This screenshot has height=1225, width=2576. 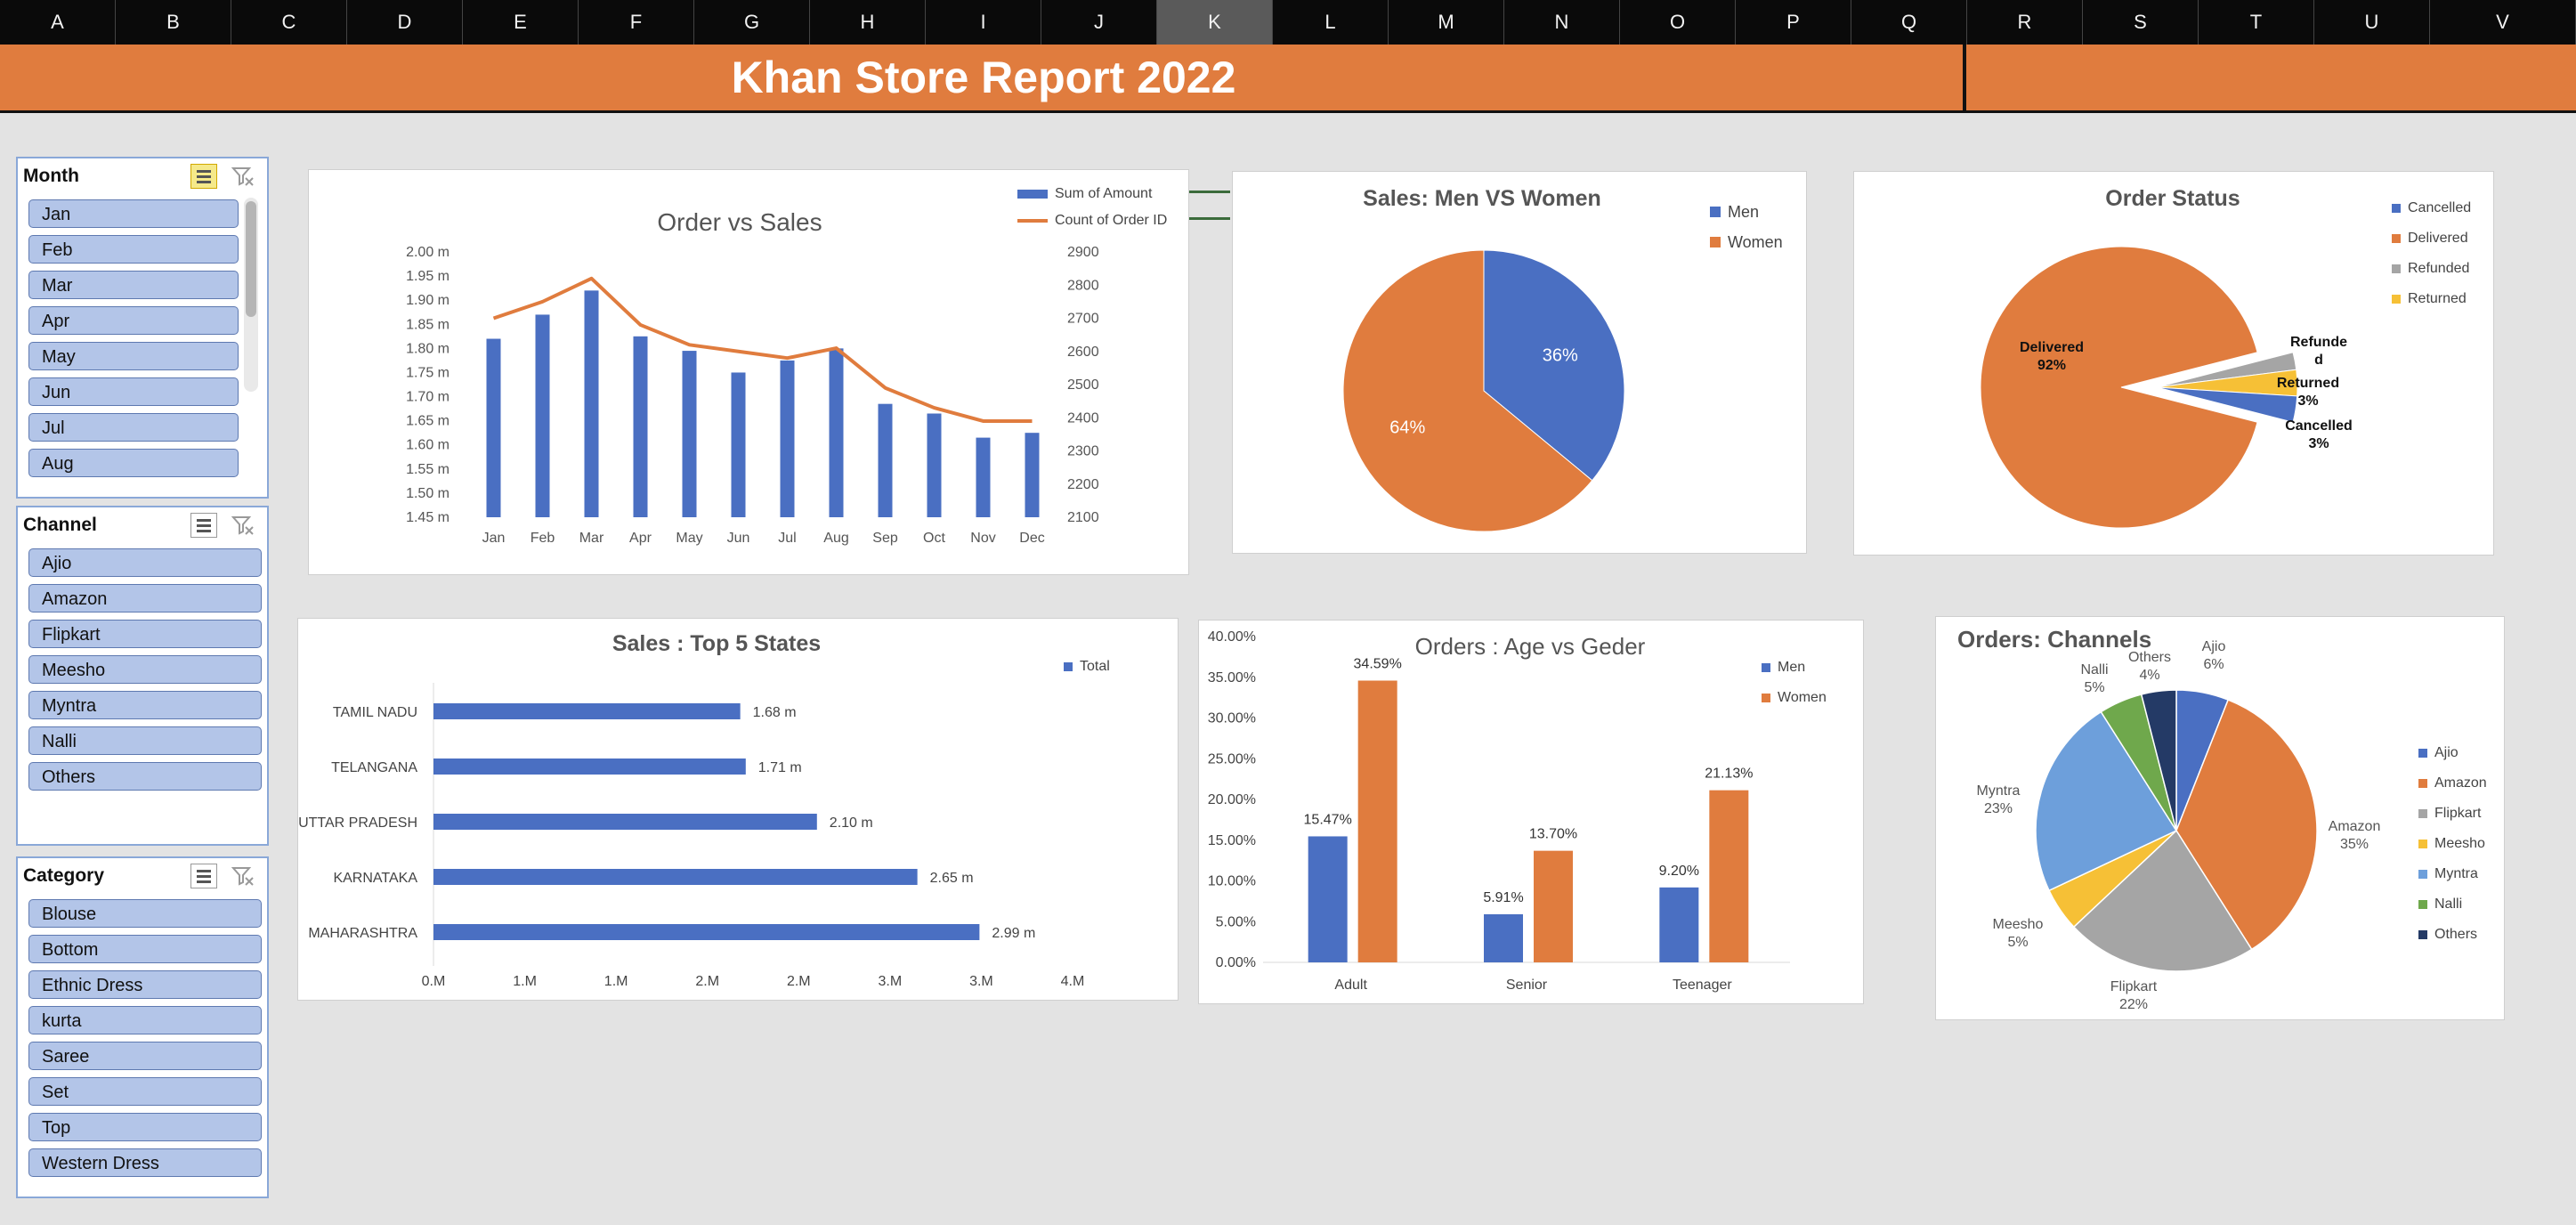 I want to click on data-label: d, so click(x=2318, y=360).